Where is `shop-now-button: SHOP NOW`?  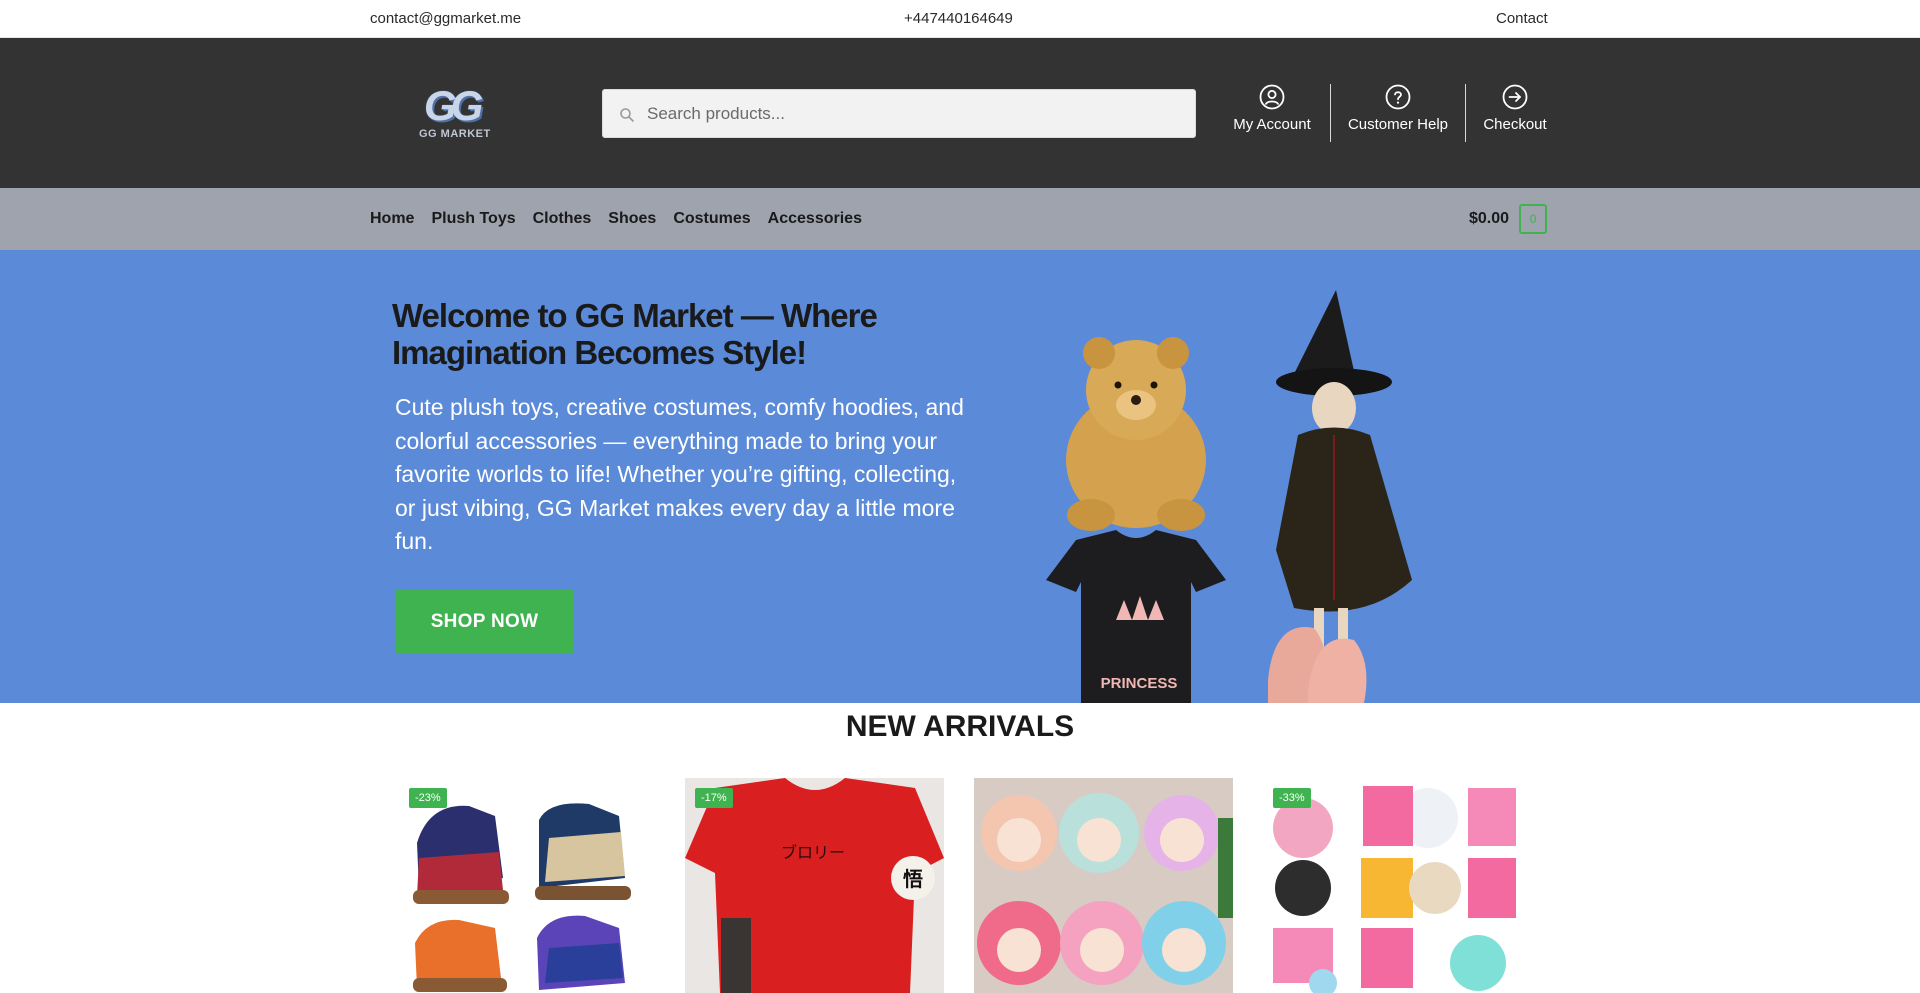
shop-now-button: SHOP NOW is located at coordinates (484, 621).